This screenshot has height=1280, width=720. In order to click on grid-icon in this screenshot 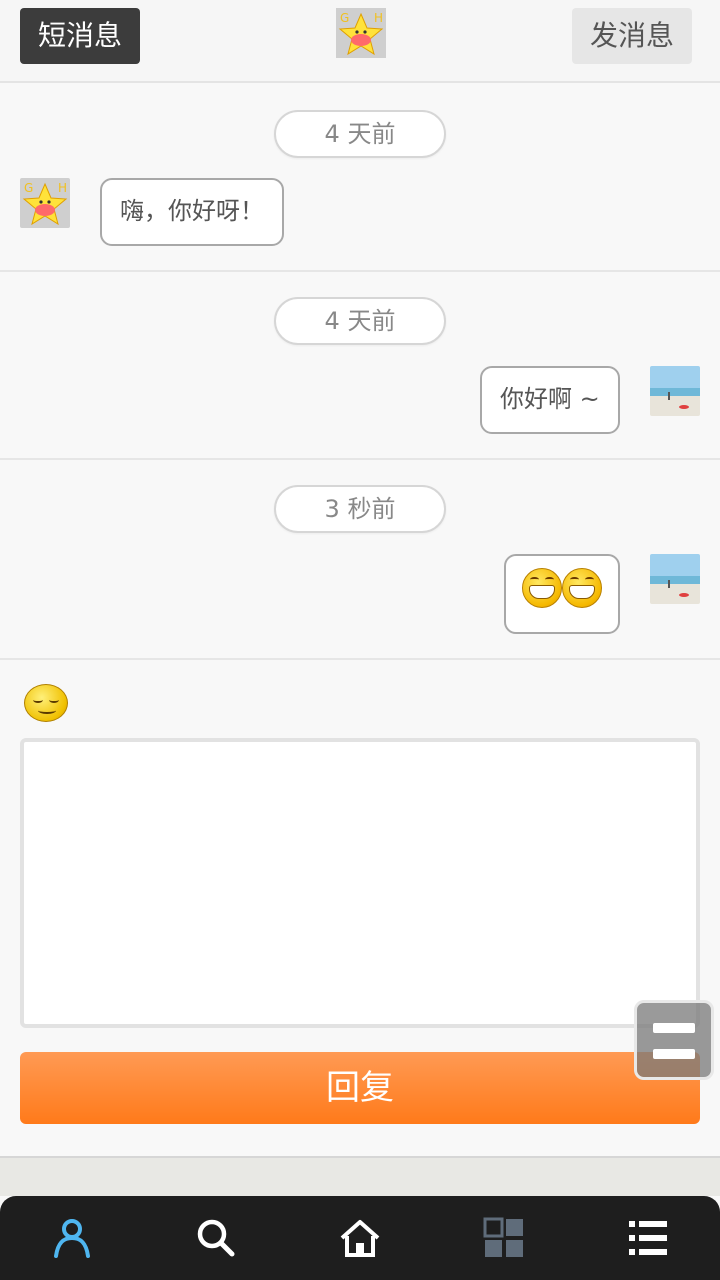, I will do `click(504, 1238)`.